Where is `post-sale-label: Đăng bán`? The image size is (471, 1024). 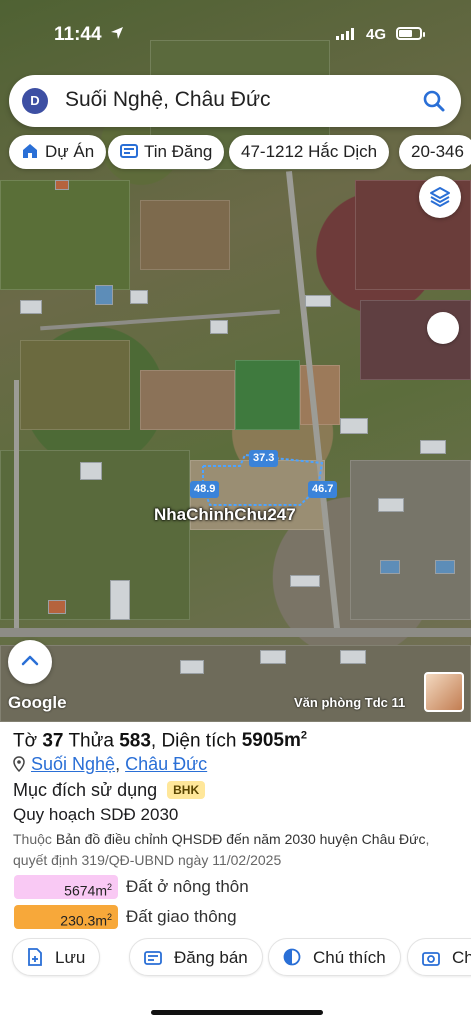
post-sale-label: Đăng bán is located at coordinates (211, 957).